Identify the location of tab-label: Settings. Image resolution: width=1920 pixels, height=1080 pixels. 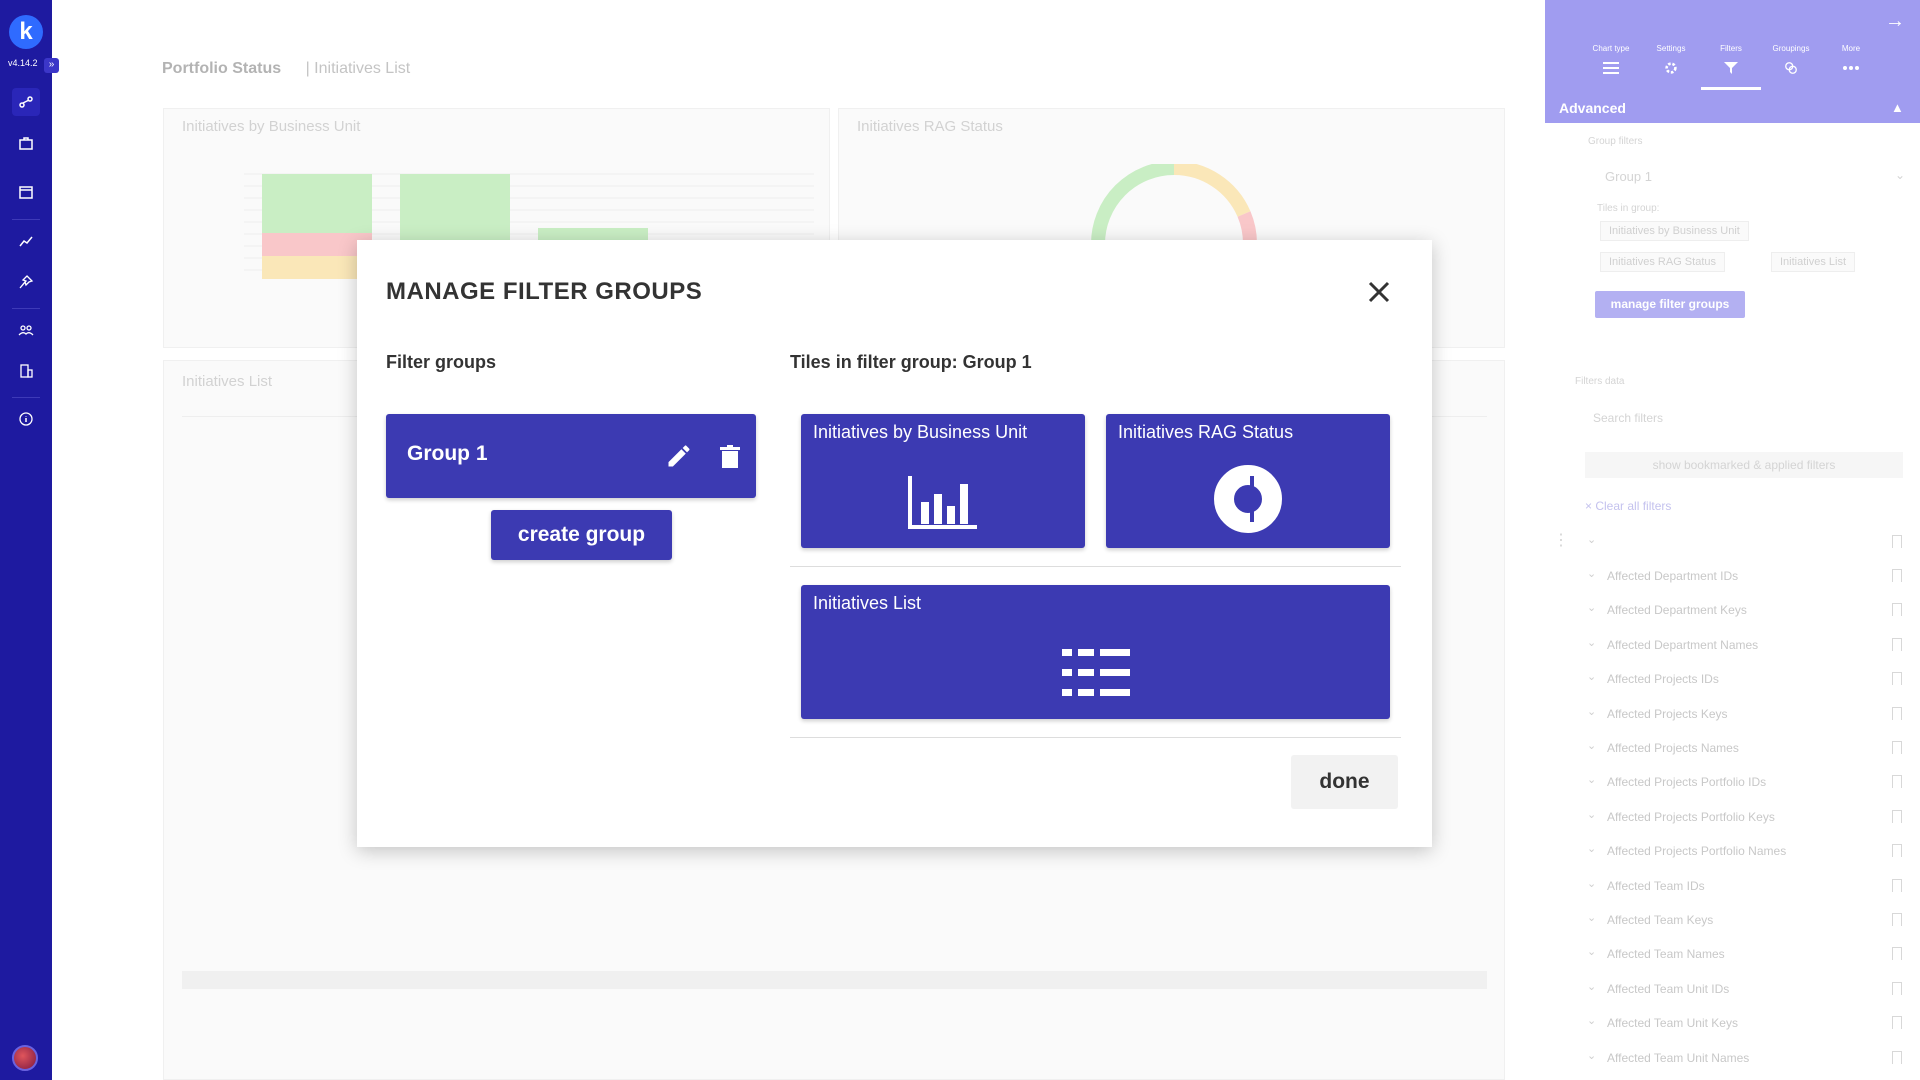
(1671, 48).